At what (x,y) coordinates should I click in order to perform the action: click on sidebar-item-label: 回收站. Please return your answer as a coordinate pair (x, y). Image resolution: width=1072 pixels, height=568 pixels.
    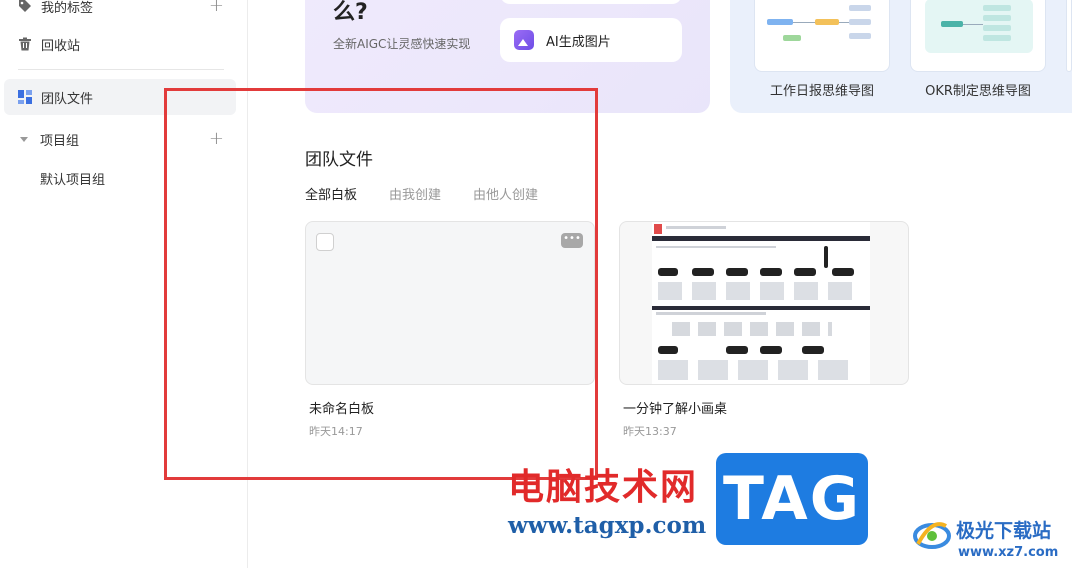
    Looking at the image, I should click on (61, 46).